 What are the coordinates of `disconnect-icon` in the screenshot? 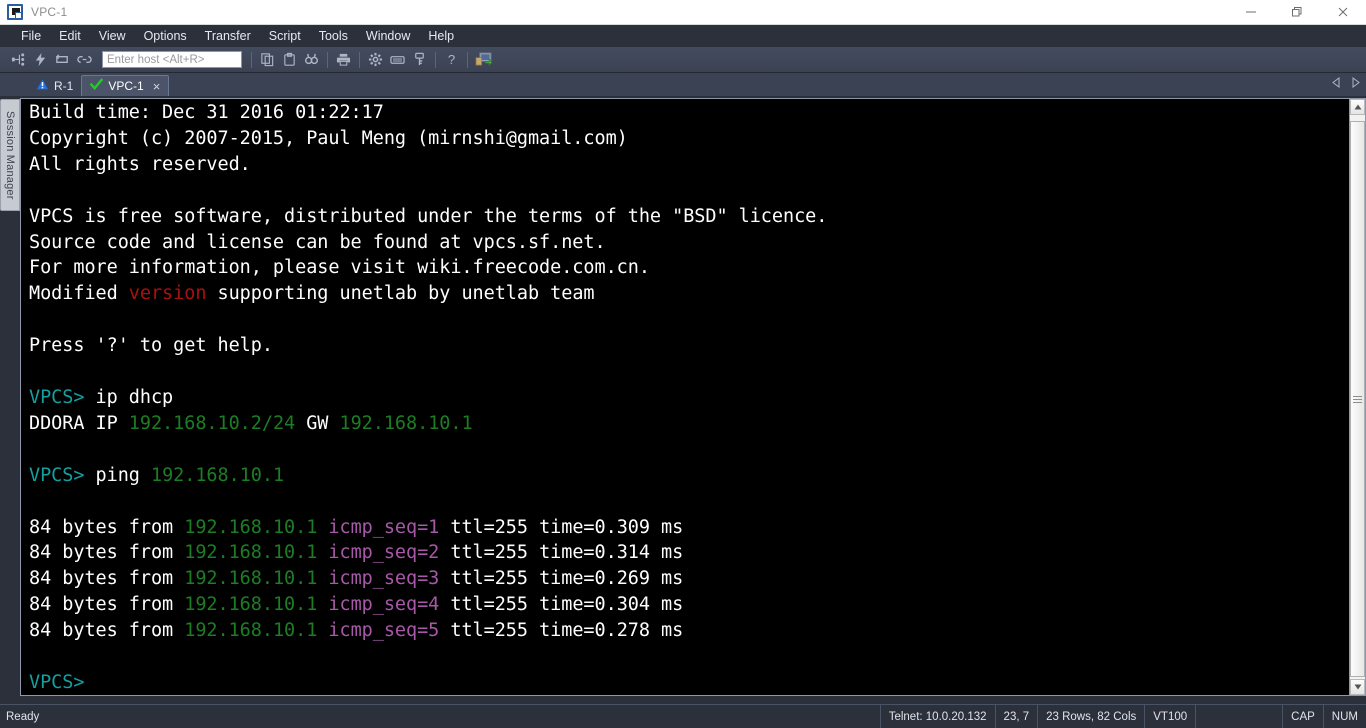 It's located at (84, 59).